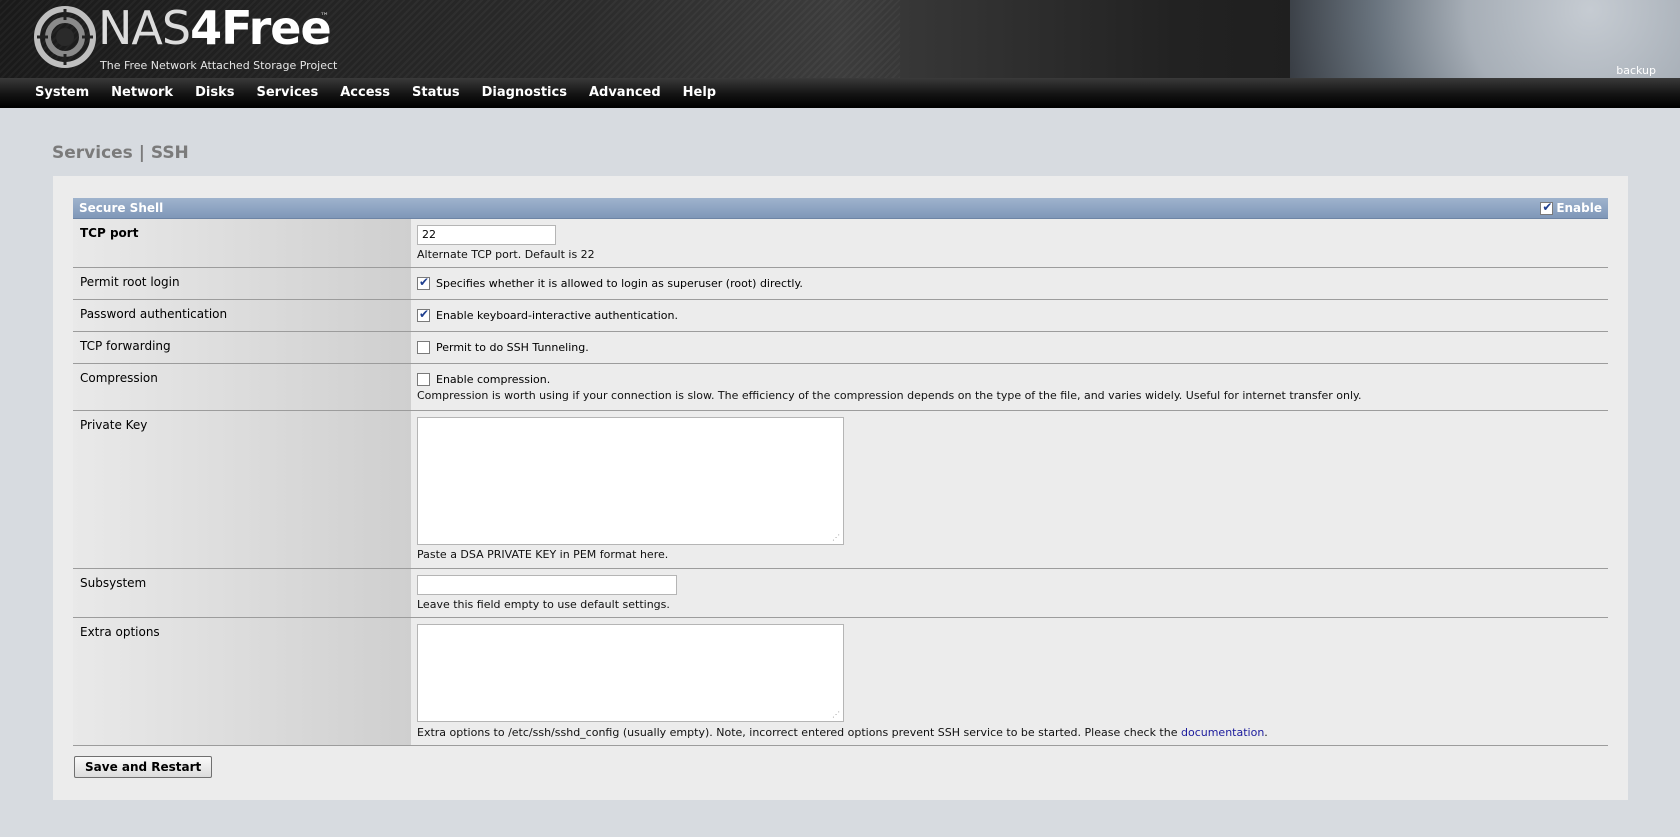  What do you see at coordinates (242, 315) in the screenshot?
I see `password-auth-label: Password authentication` at bounding box center [242, 315].